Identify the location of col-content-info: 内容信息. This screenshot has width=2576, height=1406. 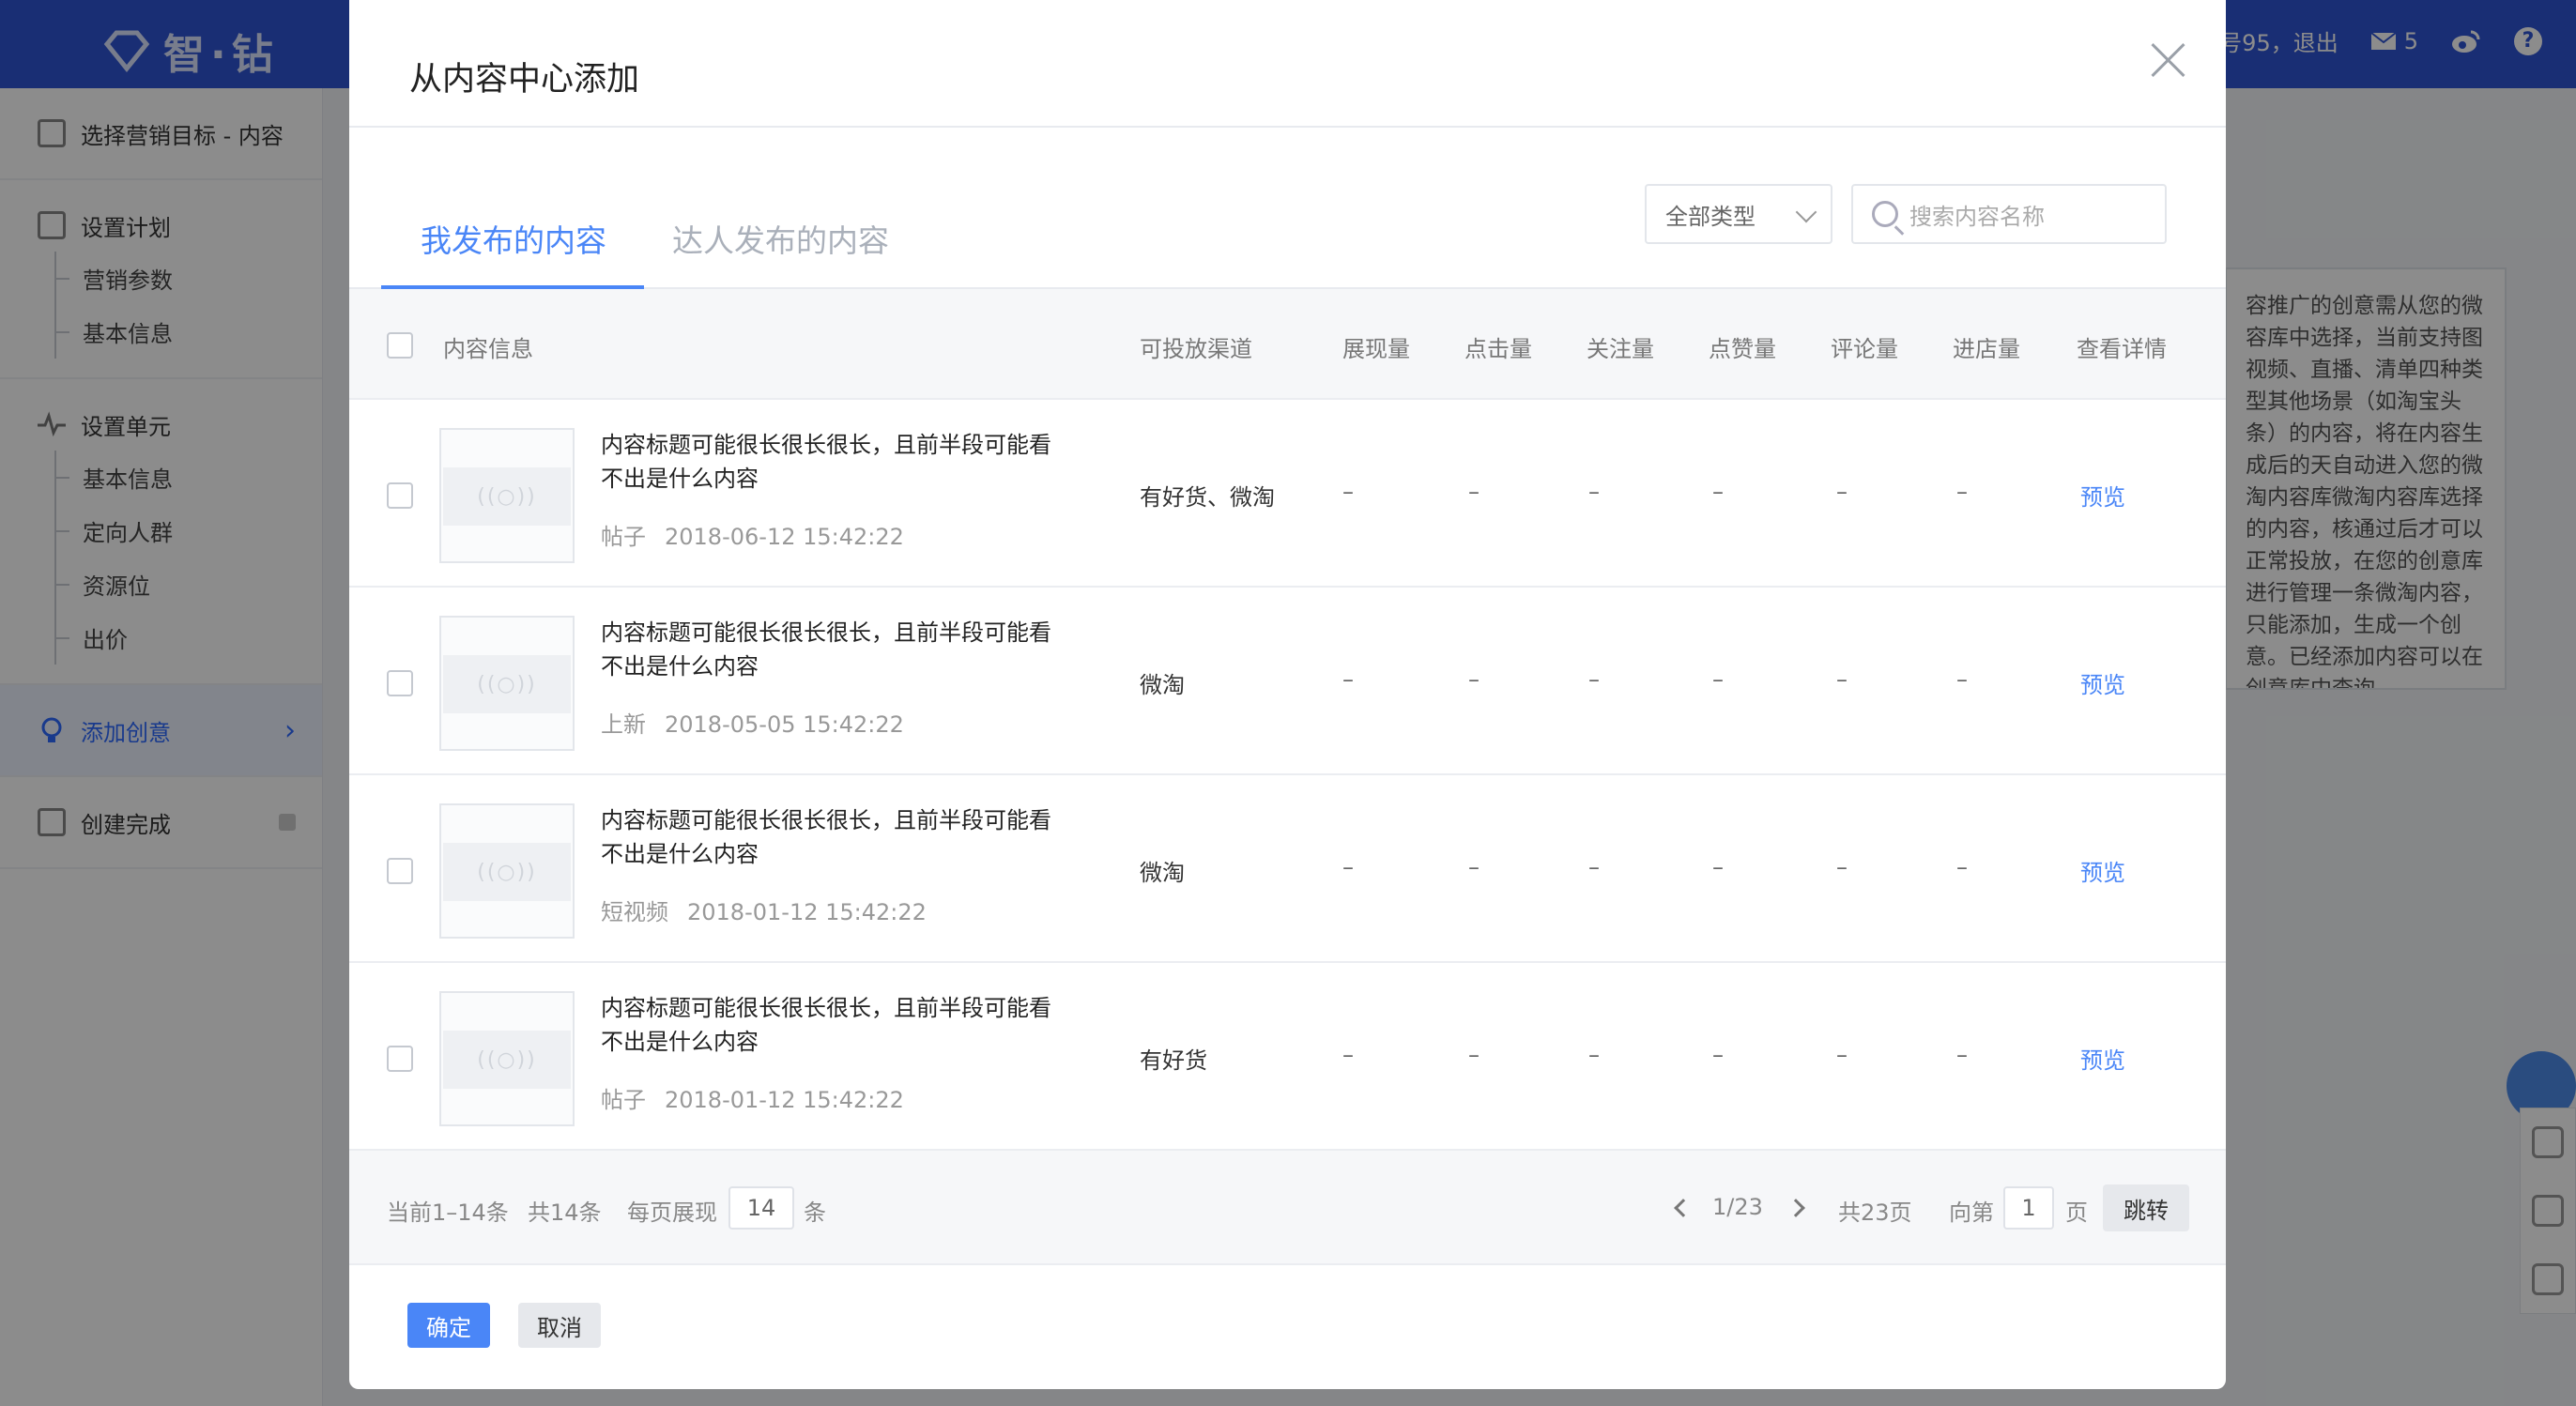
(488, 349).